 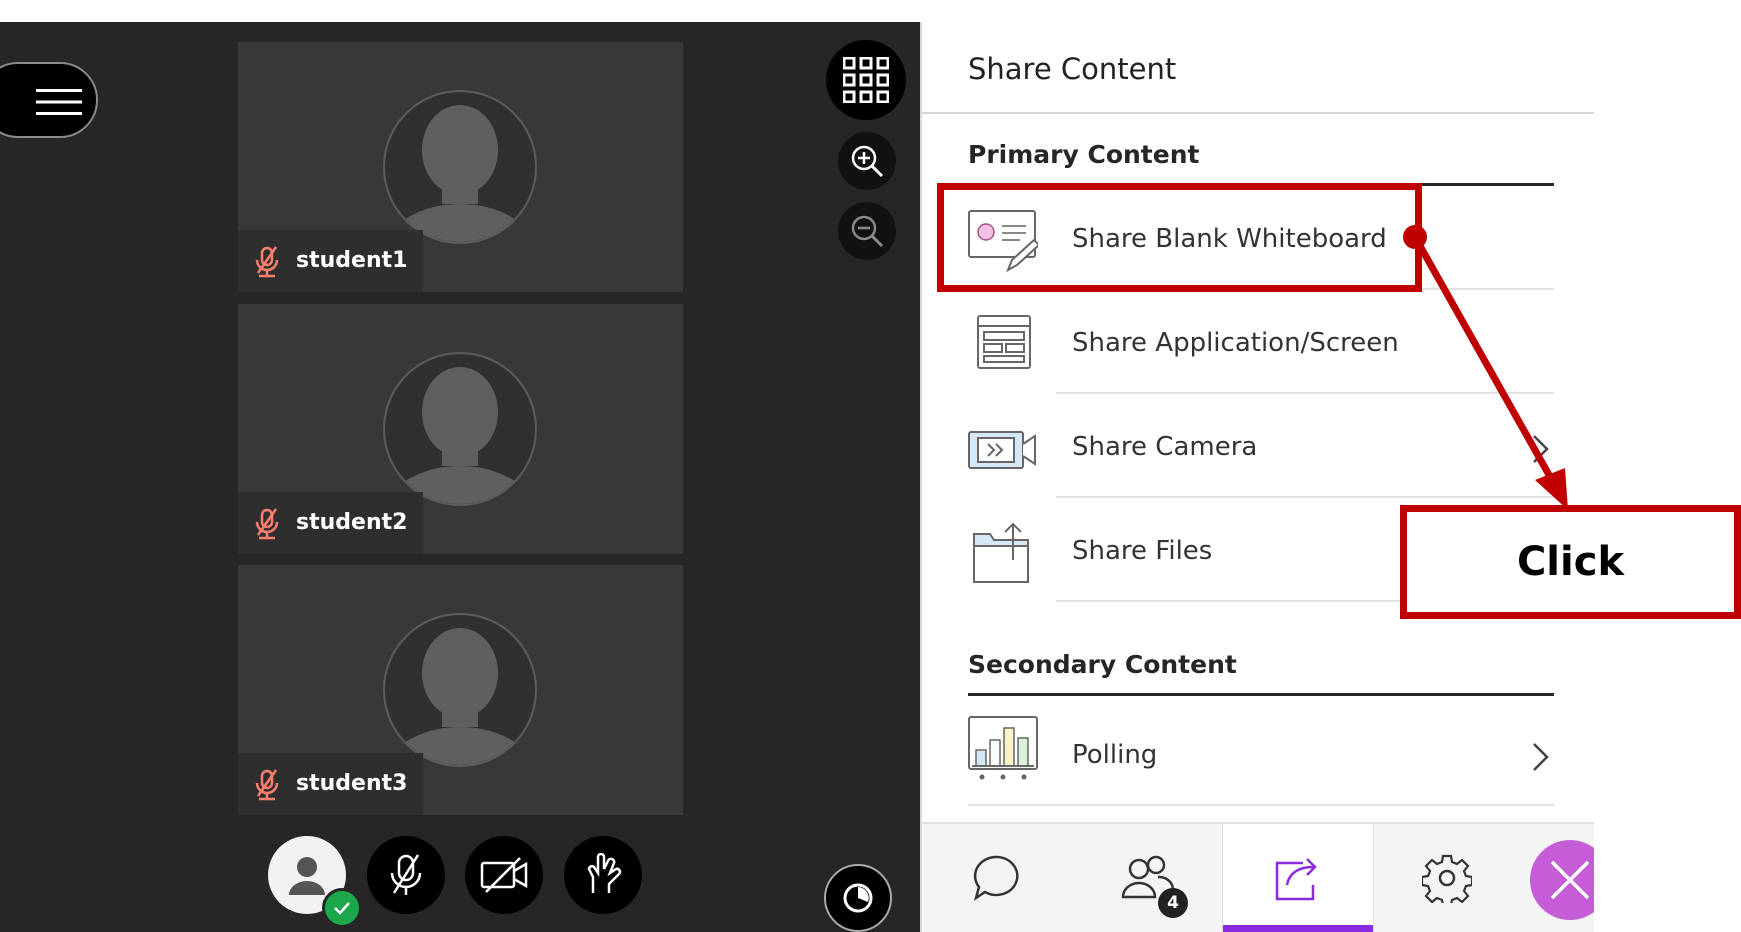 What do you see at coordinates (1570, 562) in the screenshot?
I see `click-callout: Click` at bounding box center [1570, 562].